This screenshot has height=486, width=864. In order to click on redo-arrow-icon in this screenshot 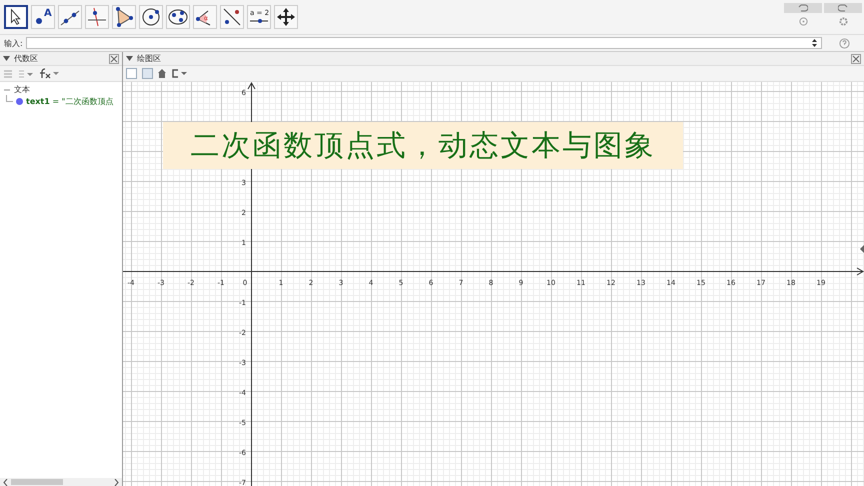, I will do `click(843, 8)`.